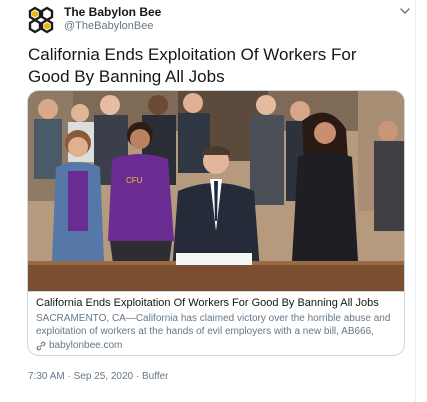 Image resolution: width=427 pixels, height=402 pixels. Describe the element at coordinates (41, 346) in the screenshot. I see `link-icon` at that location.